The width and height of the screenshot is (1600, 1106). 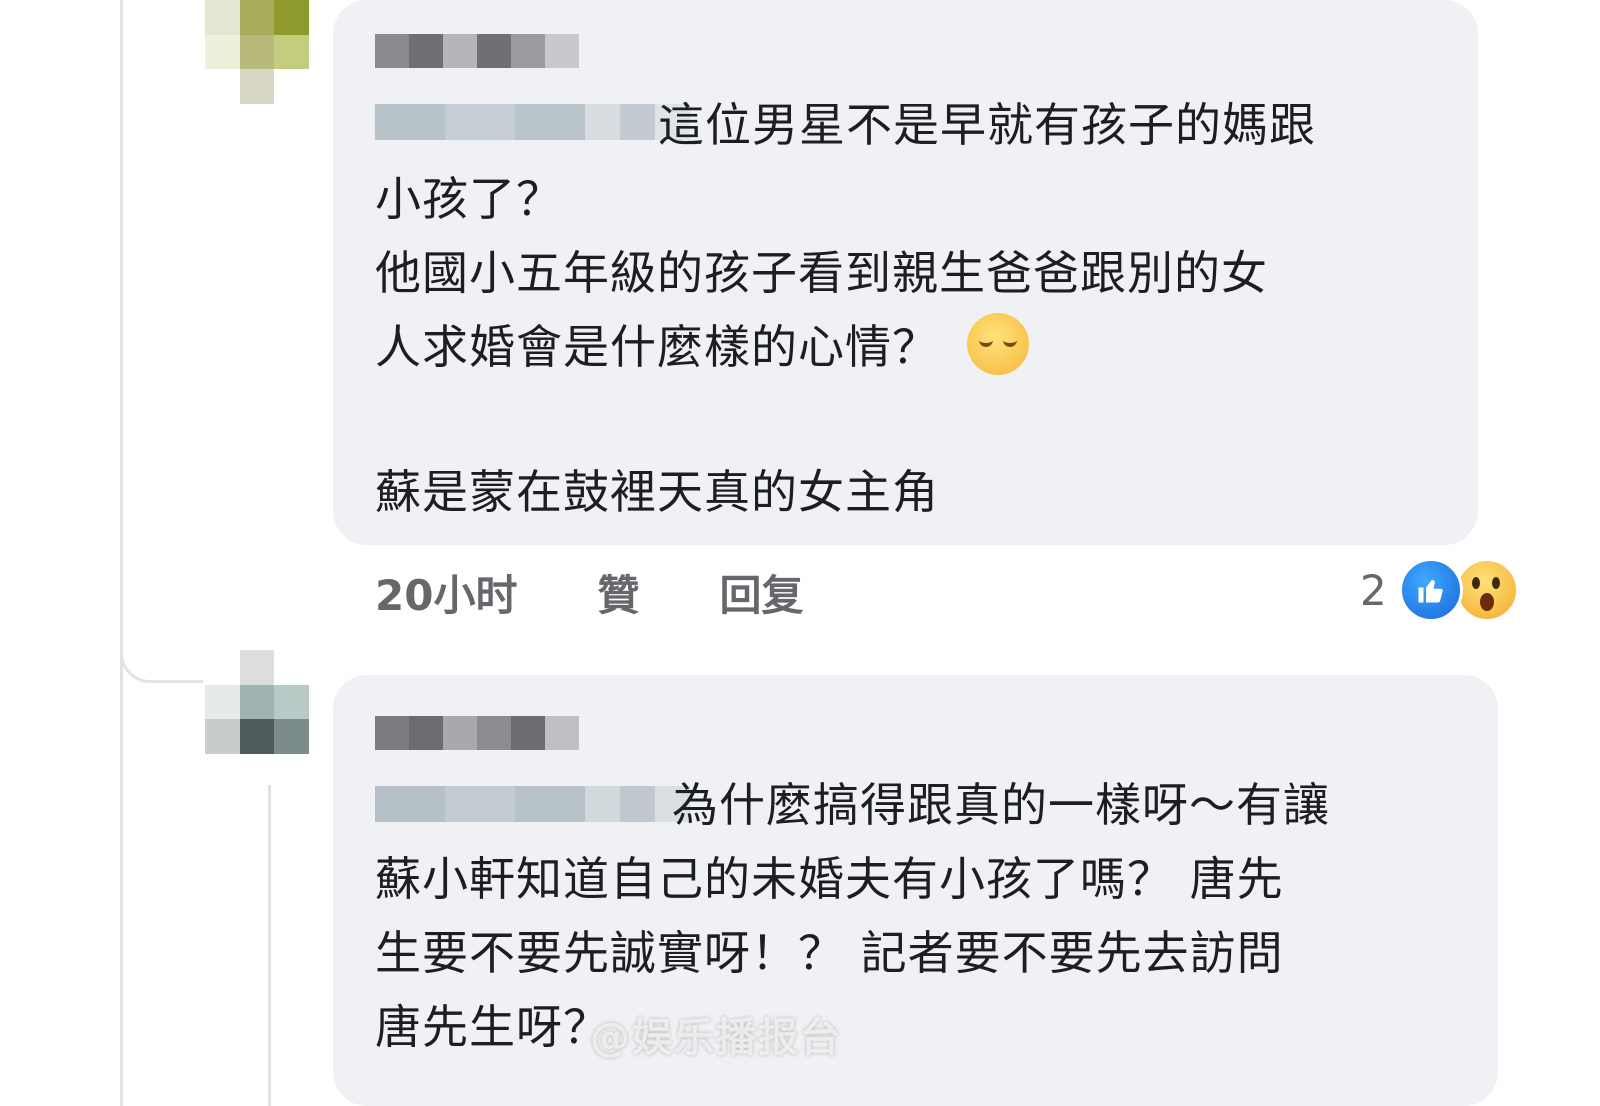 I want to click on reply-button: 回复, so click(x=761, y=592).